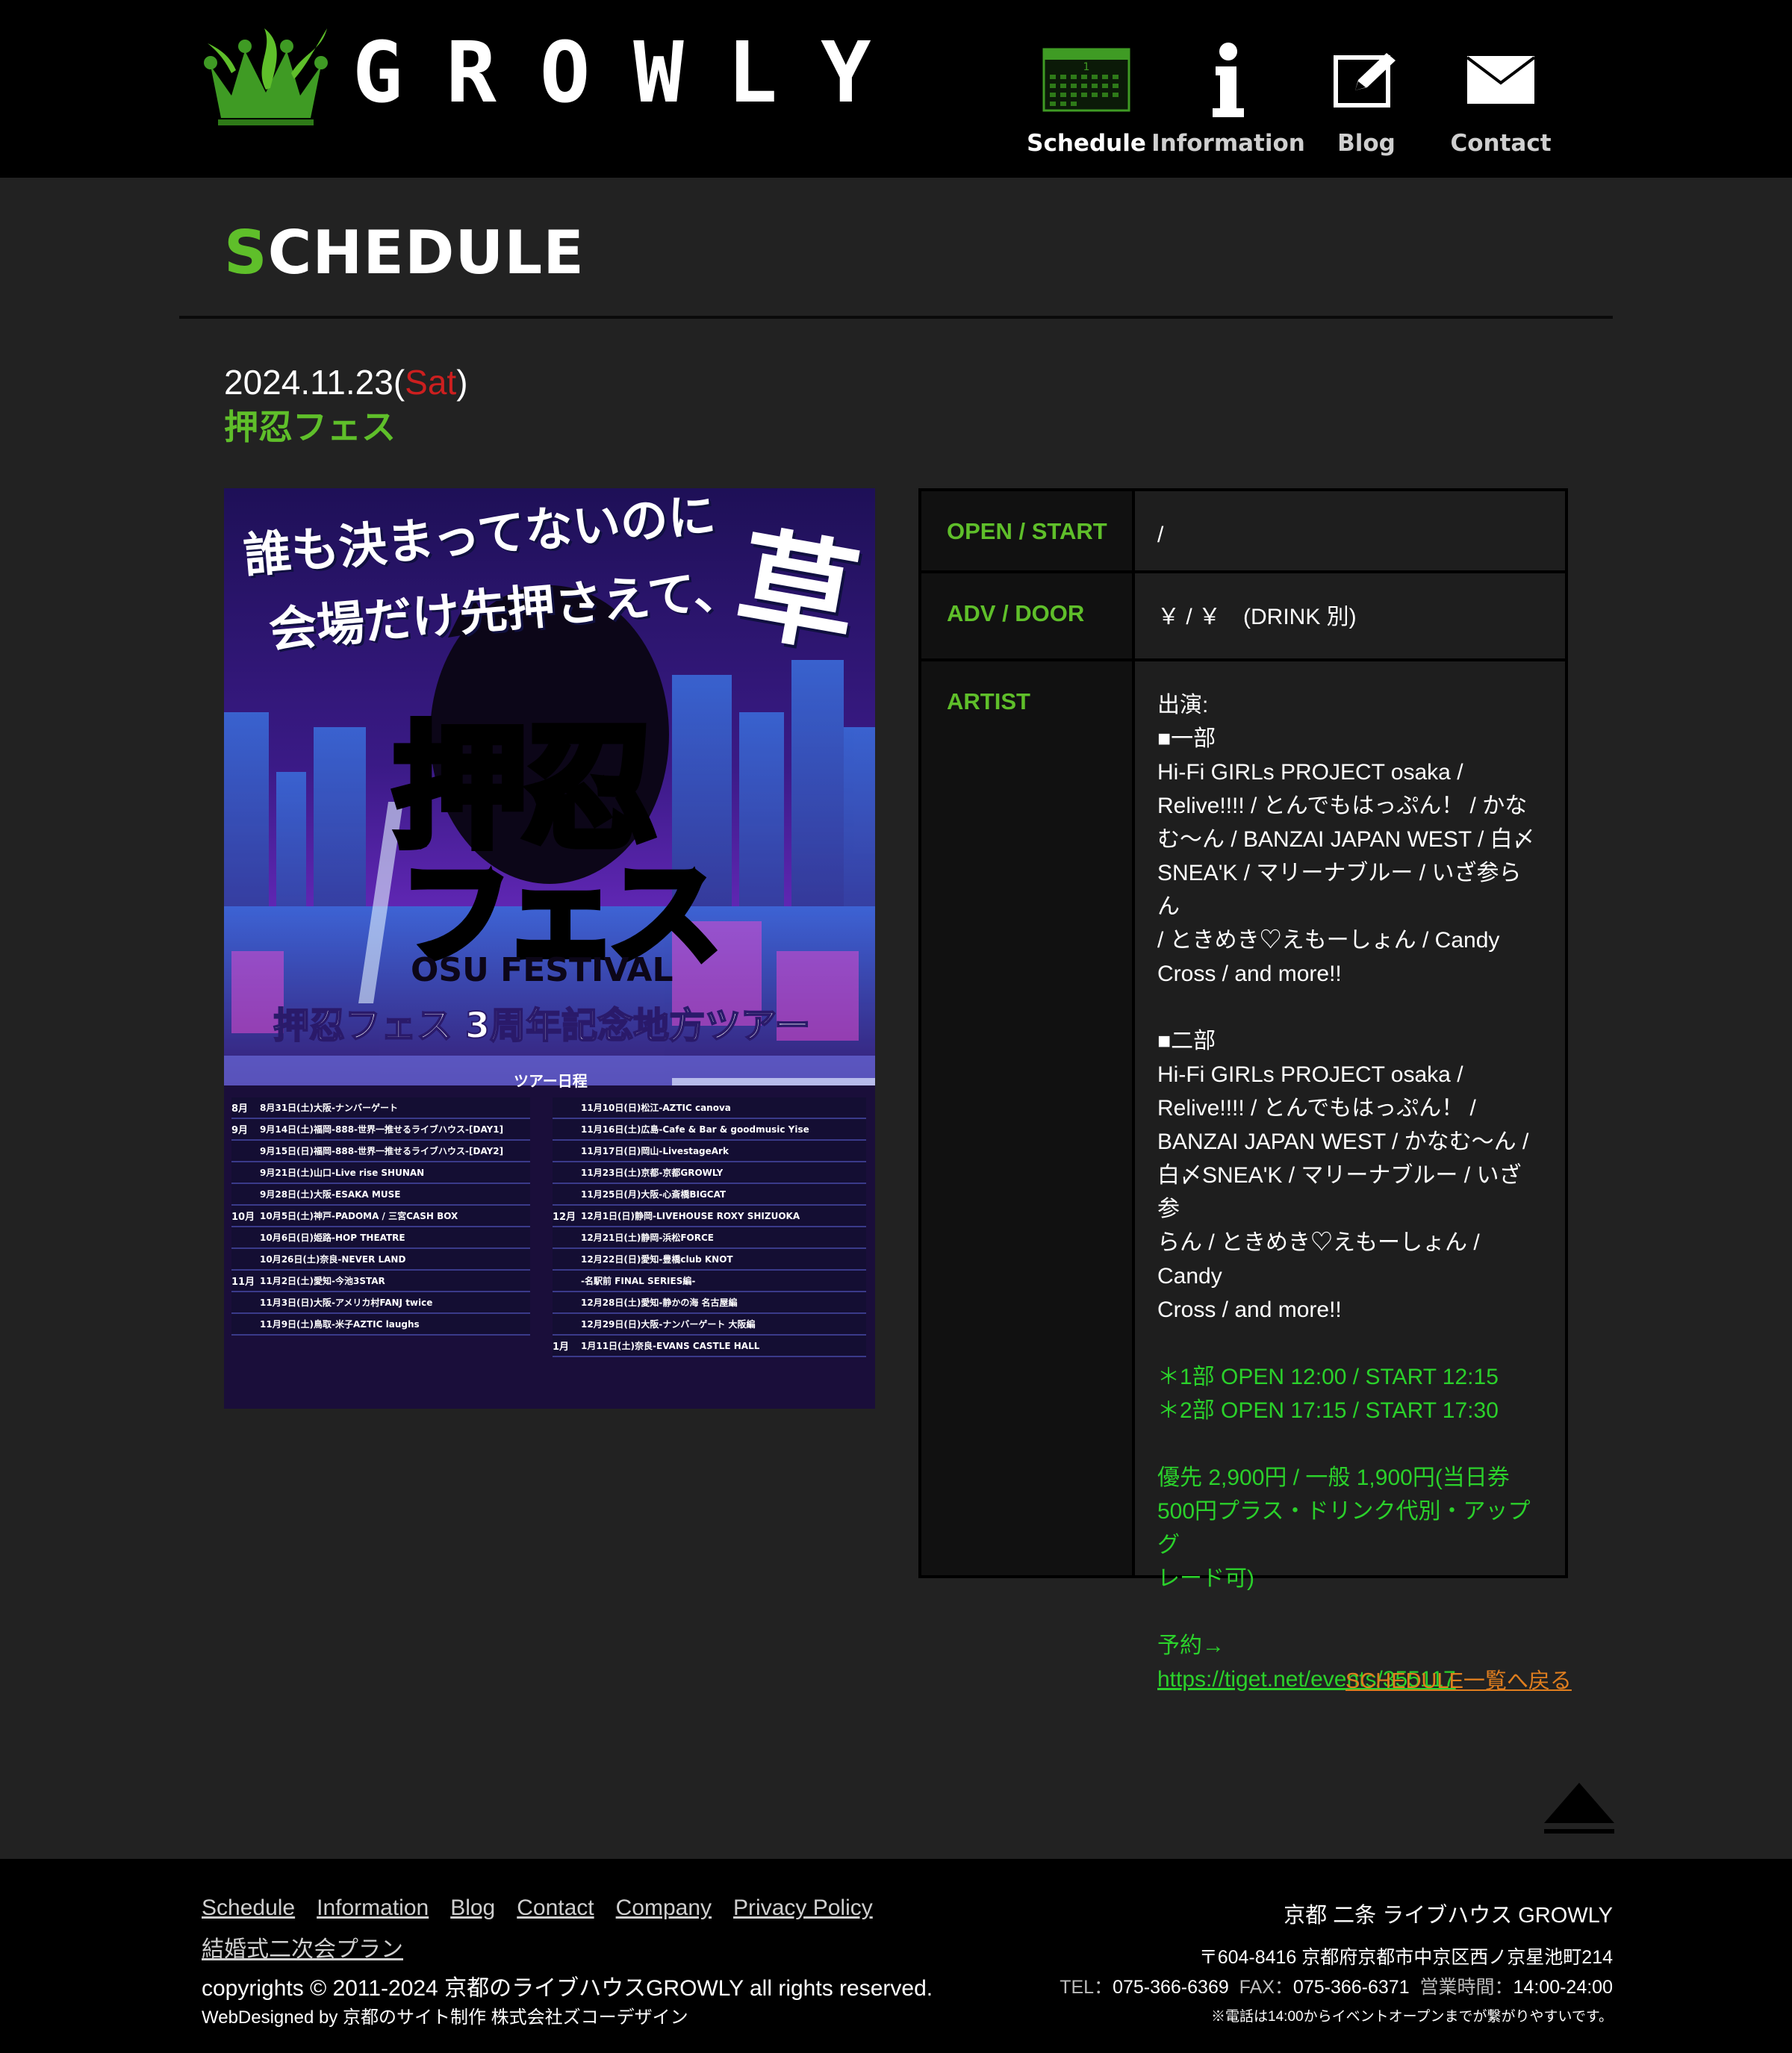 This screenshot has width=1792, height=2053. I want to click on main-nav: 1 Schedule Information Blog Contact, so click(1297, 98).